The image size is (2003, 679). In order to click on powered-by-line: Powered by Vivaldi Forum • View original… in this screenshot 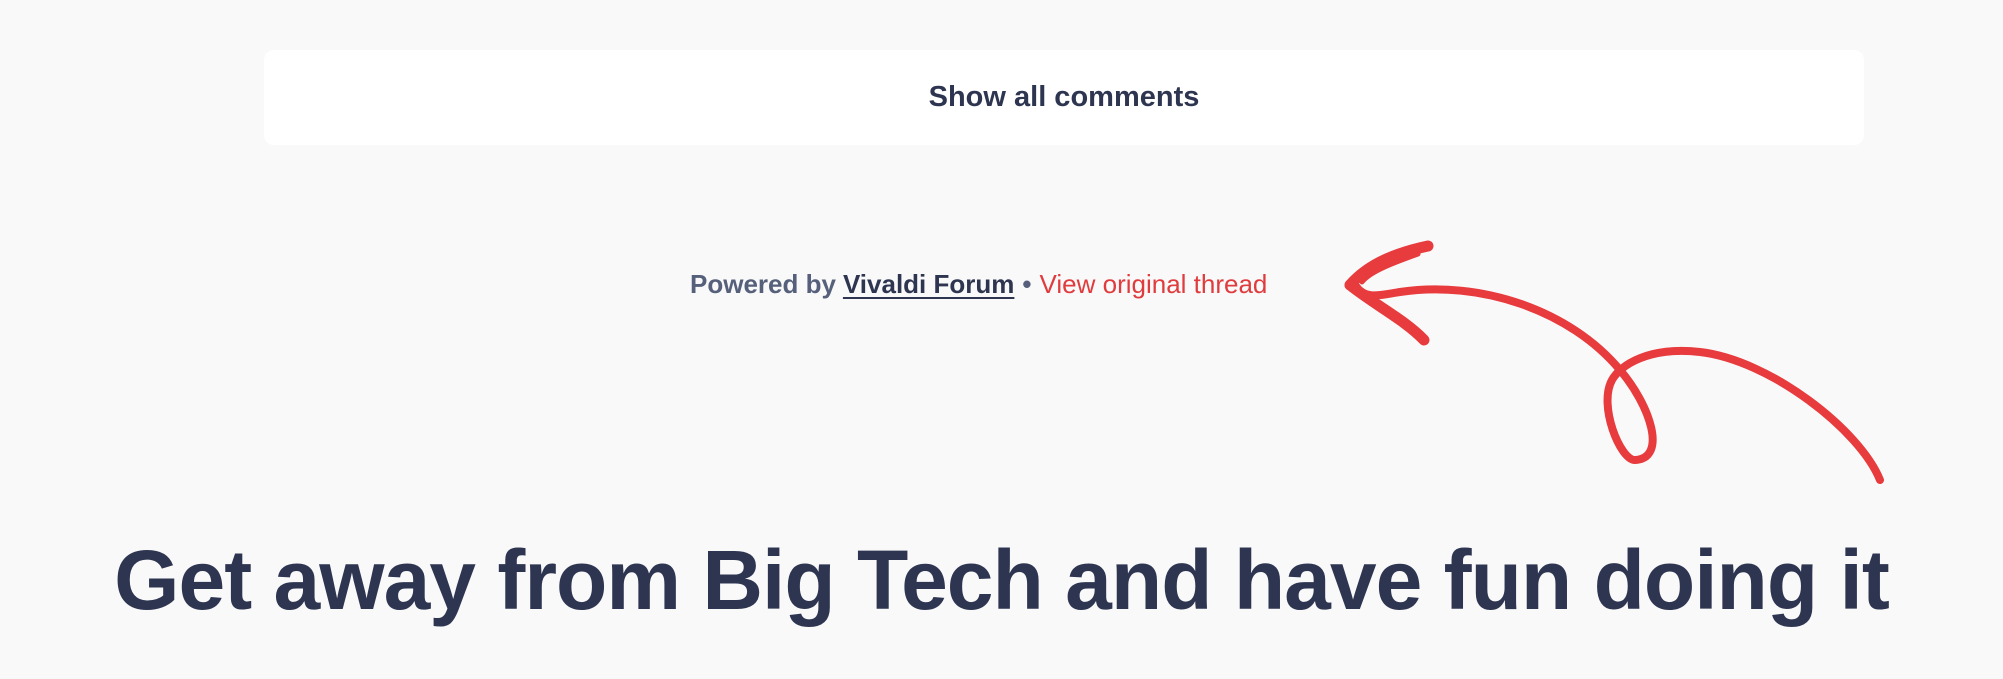, I will do `click(978, 284)`.